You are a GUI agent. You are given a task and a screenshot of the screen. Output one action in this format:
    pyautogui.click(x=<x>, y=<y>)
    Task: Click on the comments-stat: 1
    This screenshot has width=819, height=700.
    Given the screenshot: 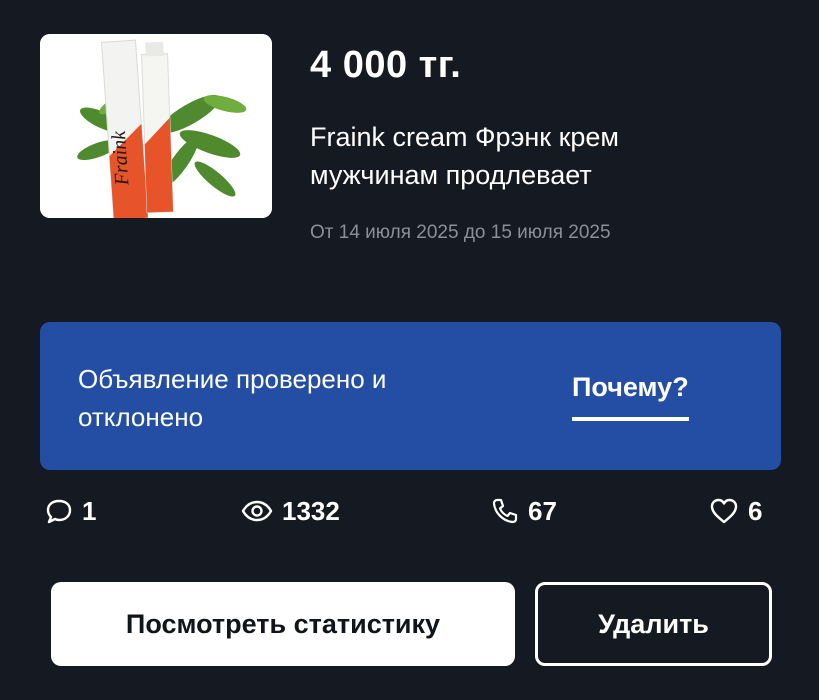 What is the action you would take?
    pyautogui.click(x=70, y=511)
    